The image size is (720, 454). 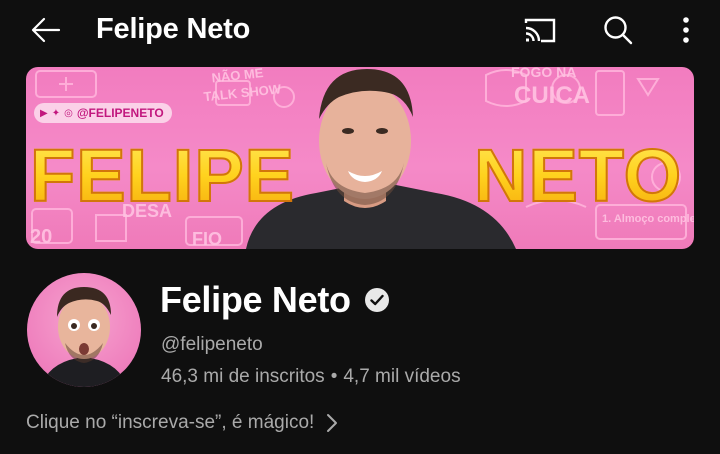 I want to click on more-options-button, so click(x=686, y=30).